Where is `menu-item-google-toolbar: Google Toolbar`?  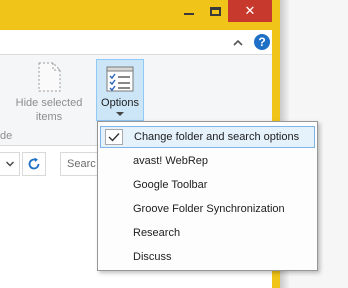 menu-item-google-toolbar: Google Toolbar is located at coordinates (207, 185).